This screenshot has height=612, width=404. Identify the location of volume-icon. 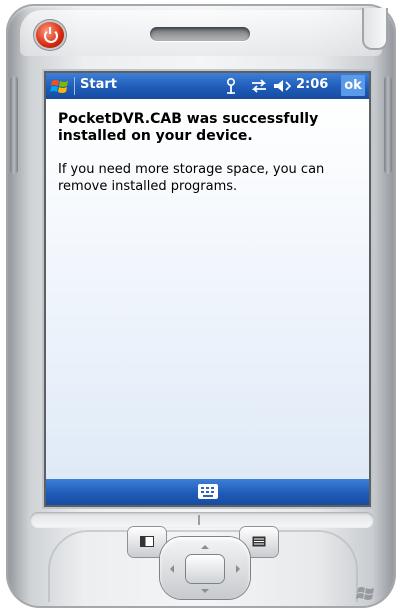
(282, 86).